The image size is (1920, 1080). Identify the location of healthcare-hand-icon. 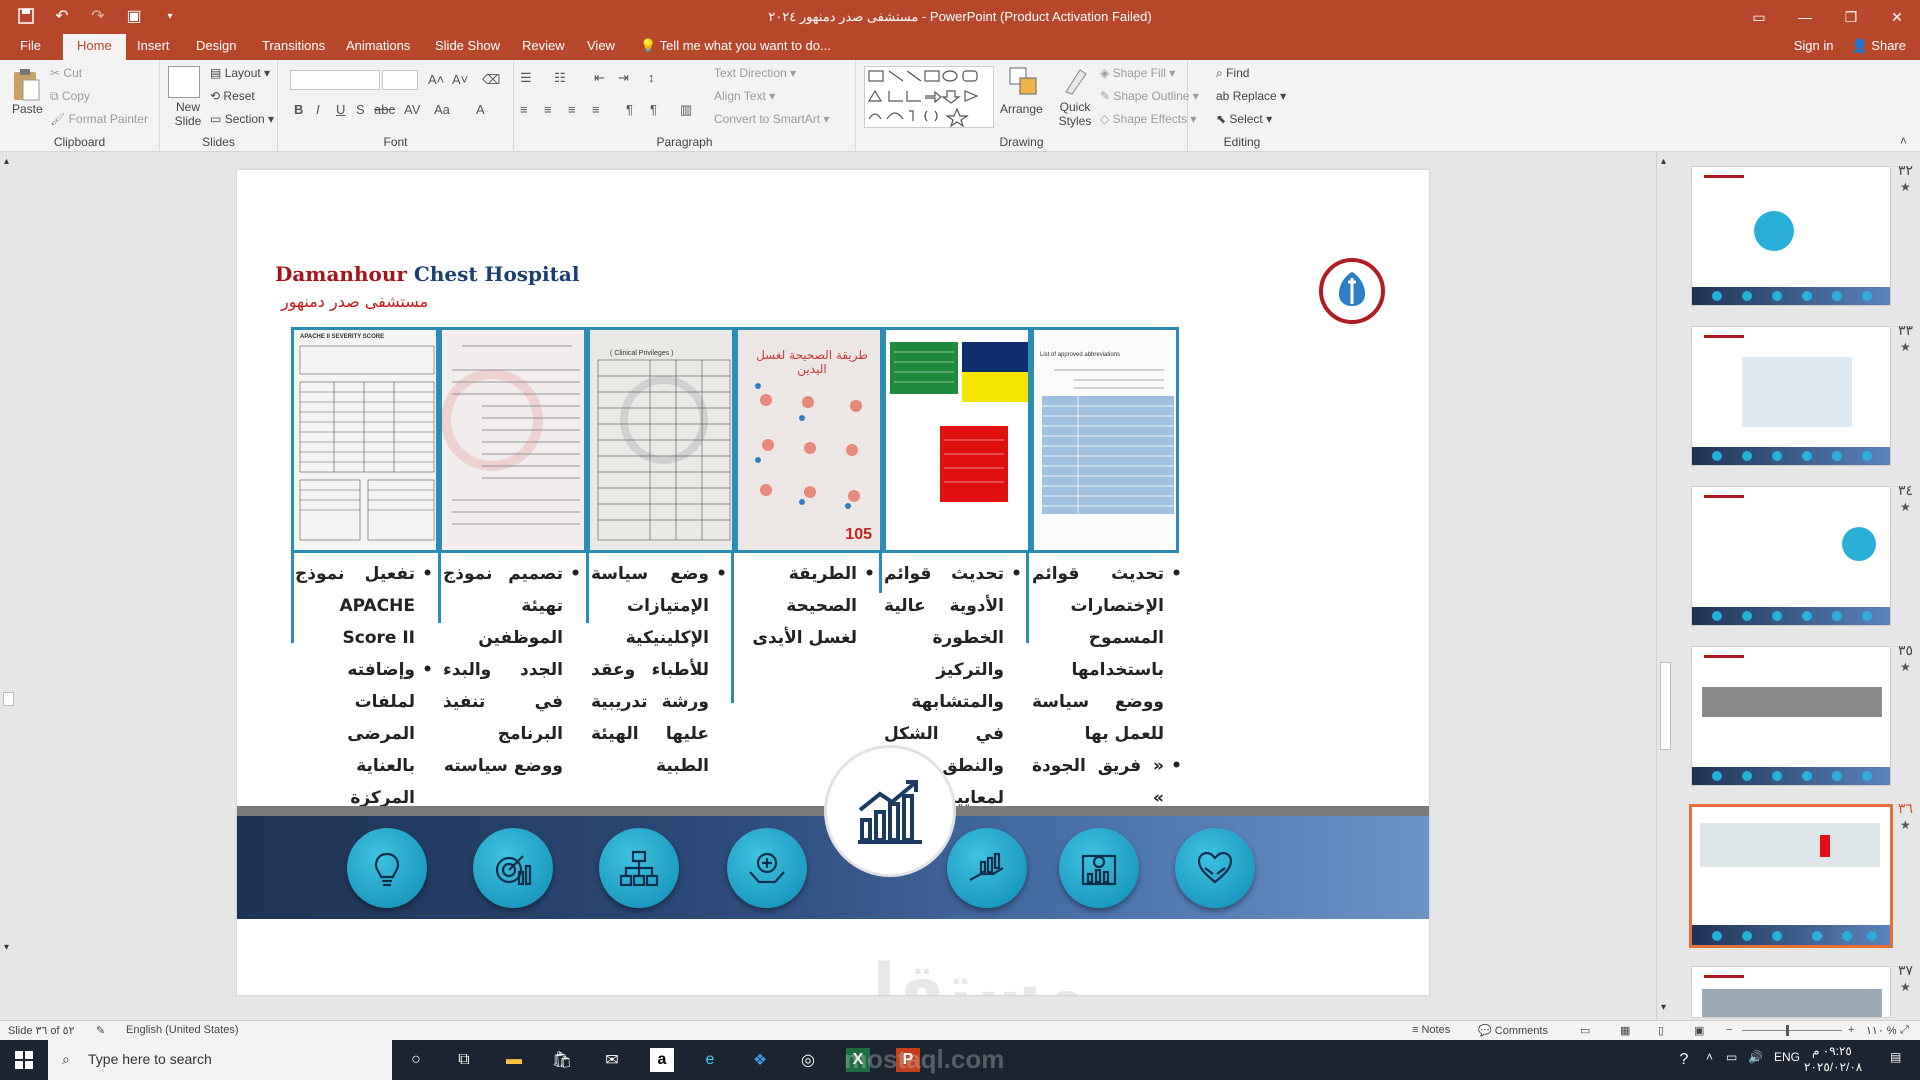
(767, 868).